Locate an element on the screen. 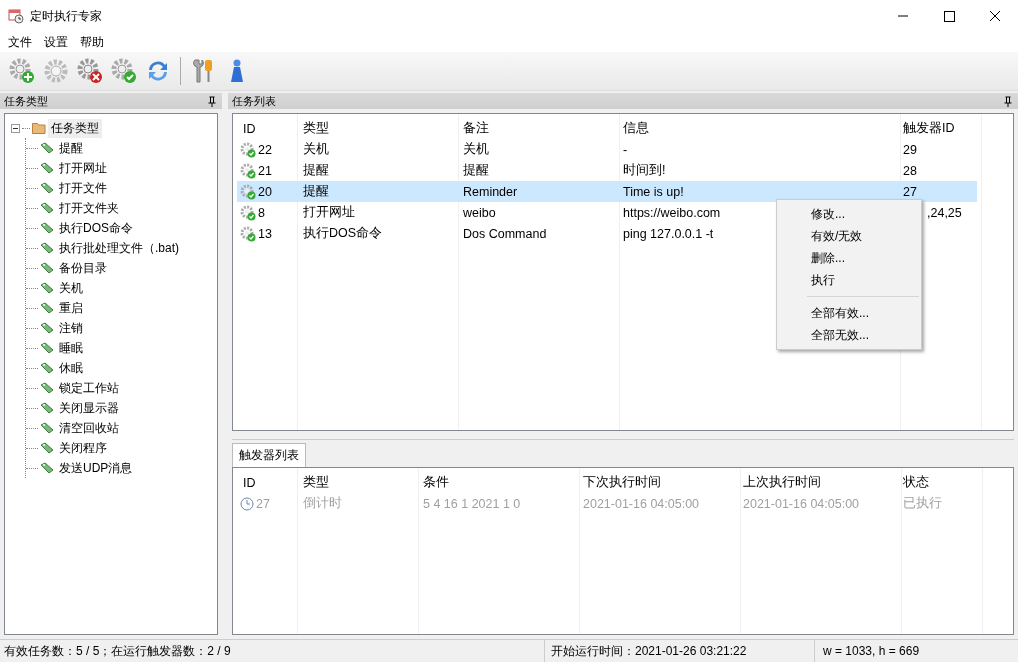 The image size is (1018, 662). status-text: 开始运行时间：2021-01-26 03:21:22 is located at coordinates (679, 651).